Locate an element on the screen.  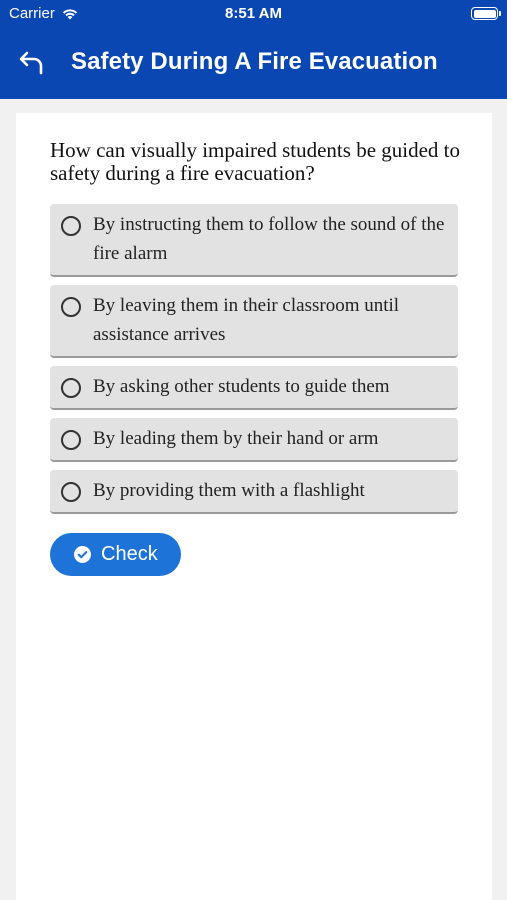
back-button is located at coordinates (32, 63).